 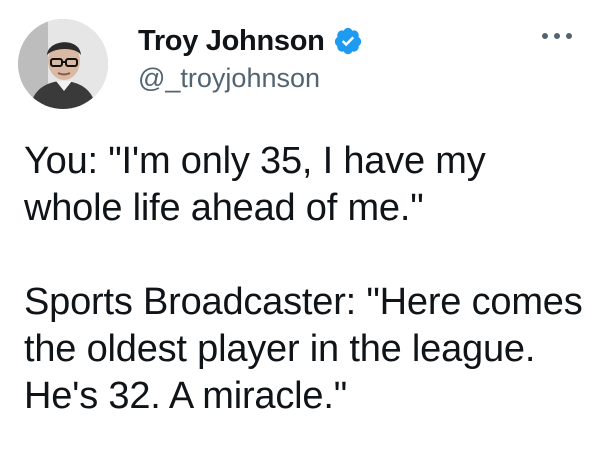 I want to click on author-display-name: Troy Johnson, so click(x=231, y=41).